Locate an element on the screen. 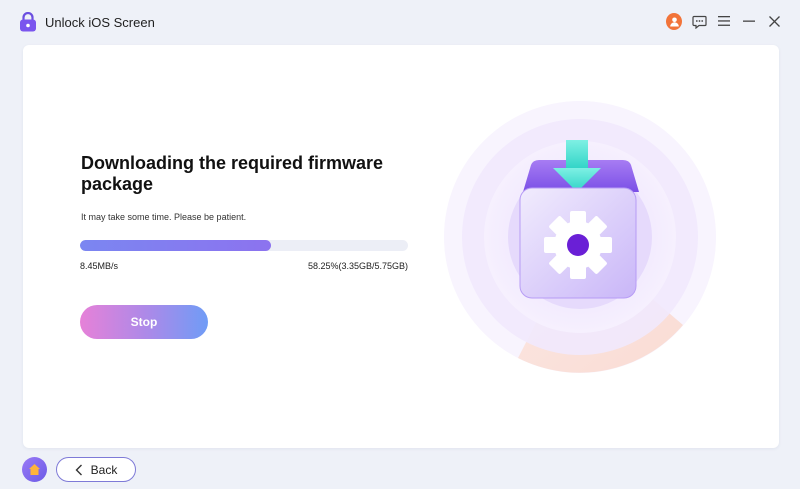 The width and height of the screenshot is (800, 489). download-progress-bar is located at coordinates (244, 245).